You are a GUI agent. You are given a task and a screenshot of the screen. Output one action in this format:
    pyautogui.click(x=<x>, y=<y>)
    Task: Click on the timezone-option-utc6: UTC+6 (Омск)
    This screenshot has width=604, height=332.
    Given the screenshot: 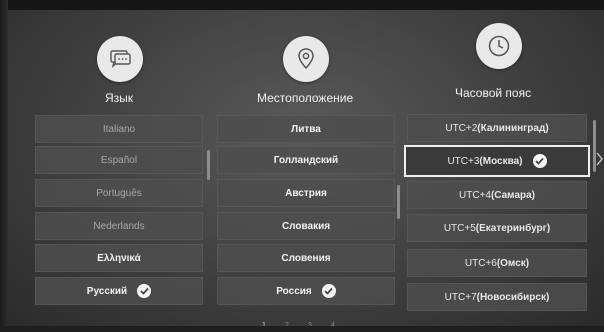 What is the action you would take?
    pyautogui.click(x=497, y=263)
    